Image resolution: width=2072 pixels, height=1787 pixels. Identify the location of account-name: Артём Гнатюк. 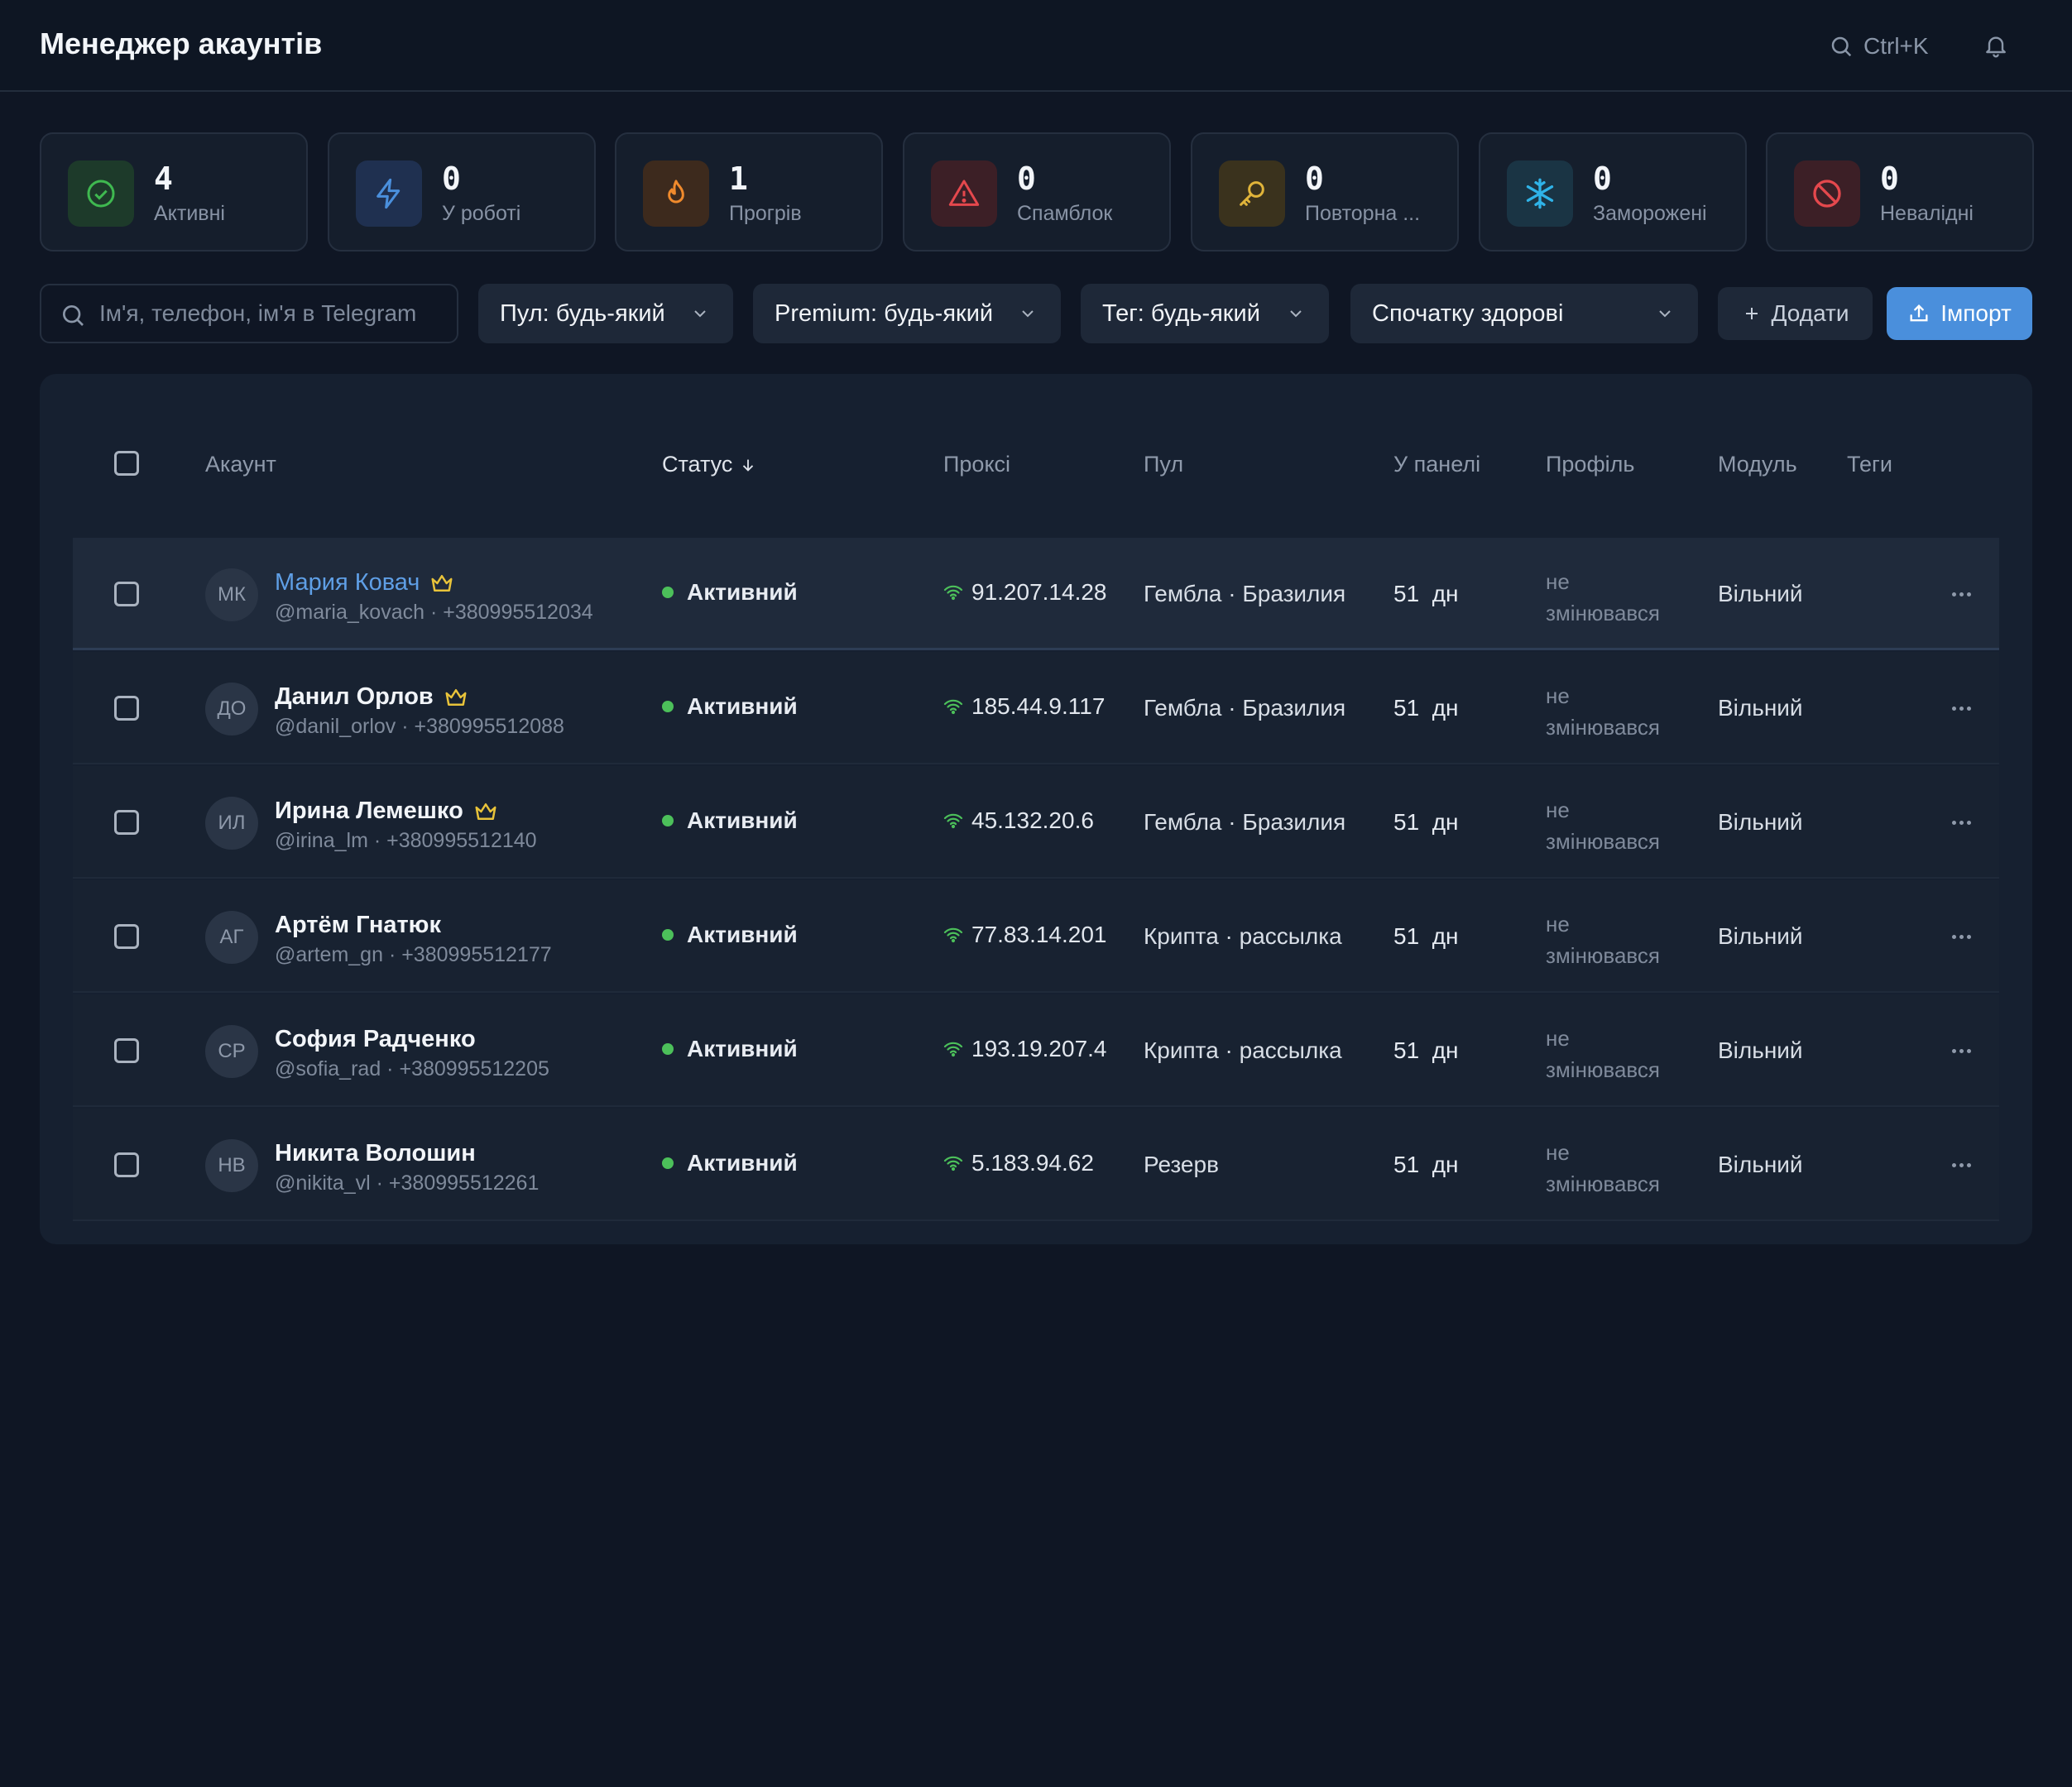
(358, 925).